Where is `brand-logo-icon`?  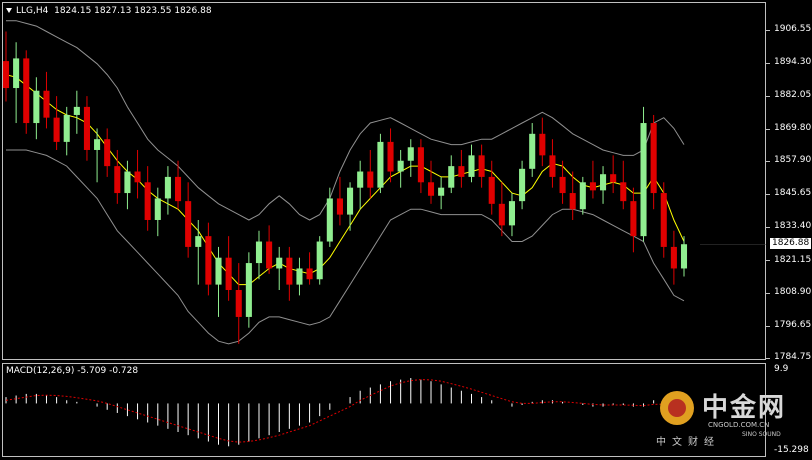 brand-logo-icon is located at coordinates (677, 408).